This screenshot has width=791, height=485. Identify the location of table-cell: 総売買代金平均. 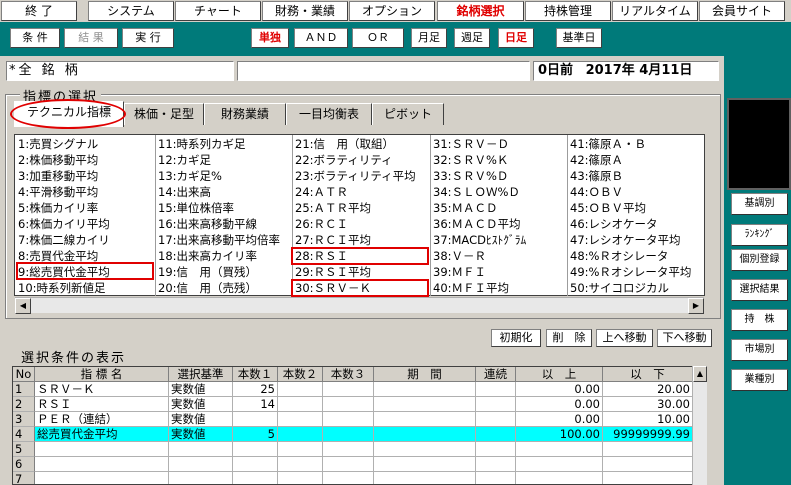
(102, 434).